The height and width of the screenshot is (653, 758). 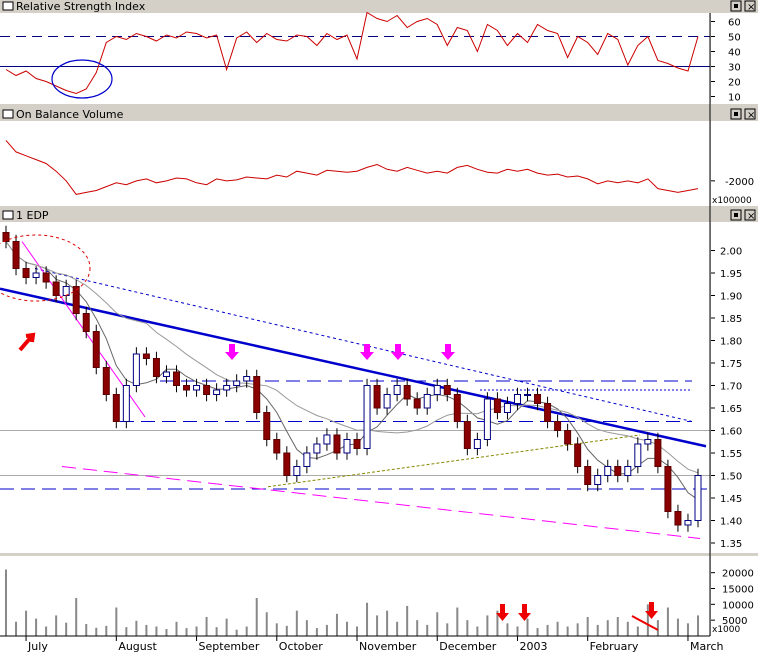 What do you see at coordinates (732, 201) in the screenshot?
I see `obv-multiplier: x100000` at bounding box center [732, 201].